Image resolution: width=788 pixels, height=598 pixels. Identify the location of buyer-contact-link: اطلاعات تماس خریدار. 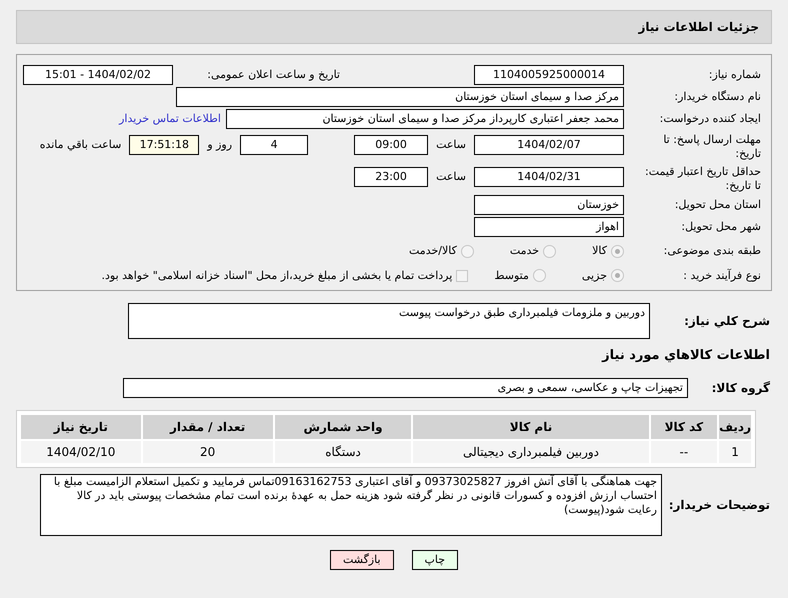
(170, 119).